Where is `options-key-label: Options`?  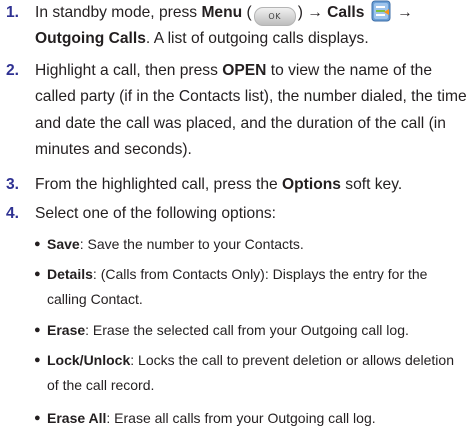
options-key-label: Options is located at coordinates (311, 184).